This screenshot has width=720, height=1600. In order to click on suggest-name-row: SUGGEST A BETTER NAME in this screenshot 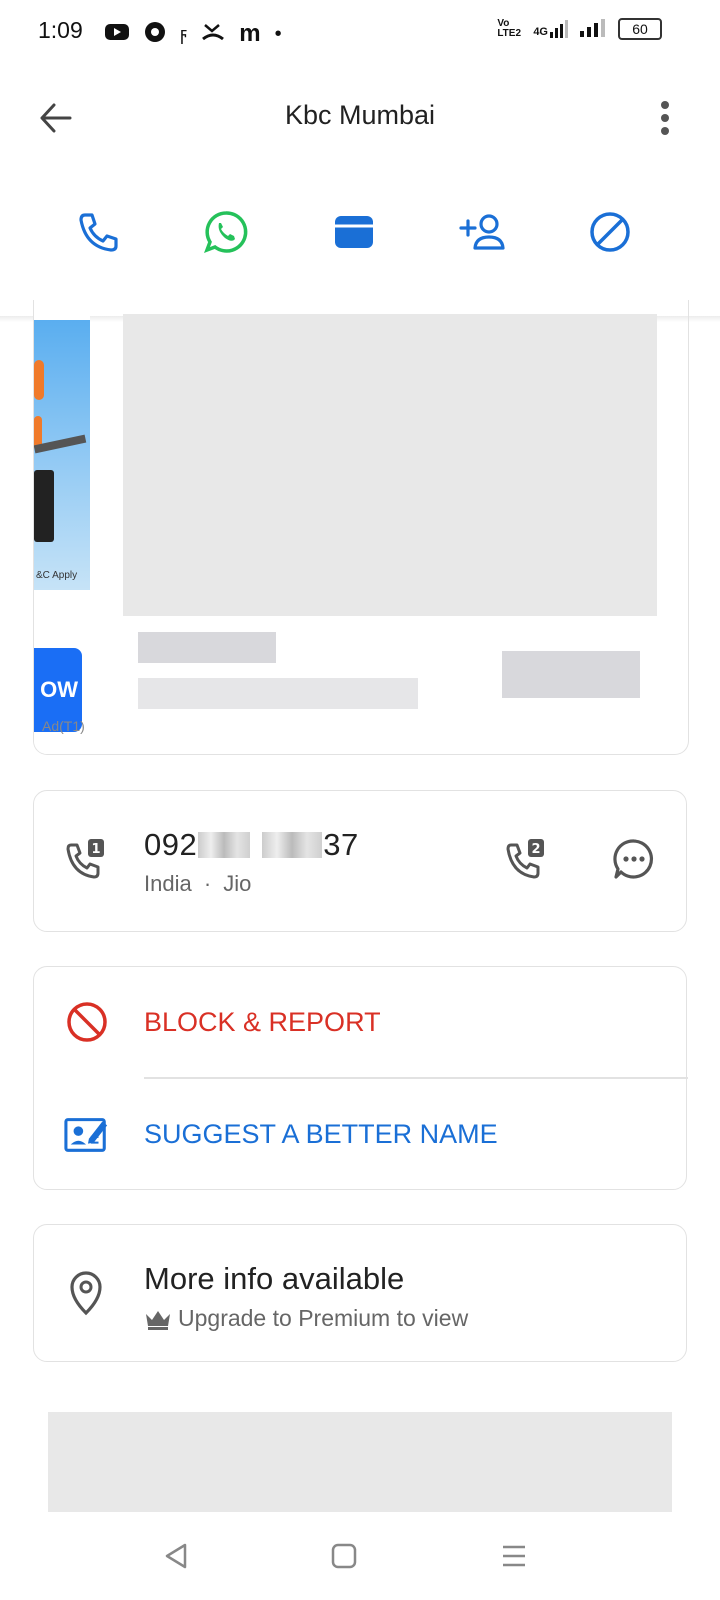, I will do `click(361, 1134)`.